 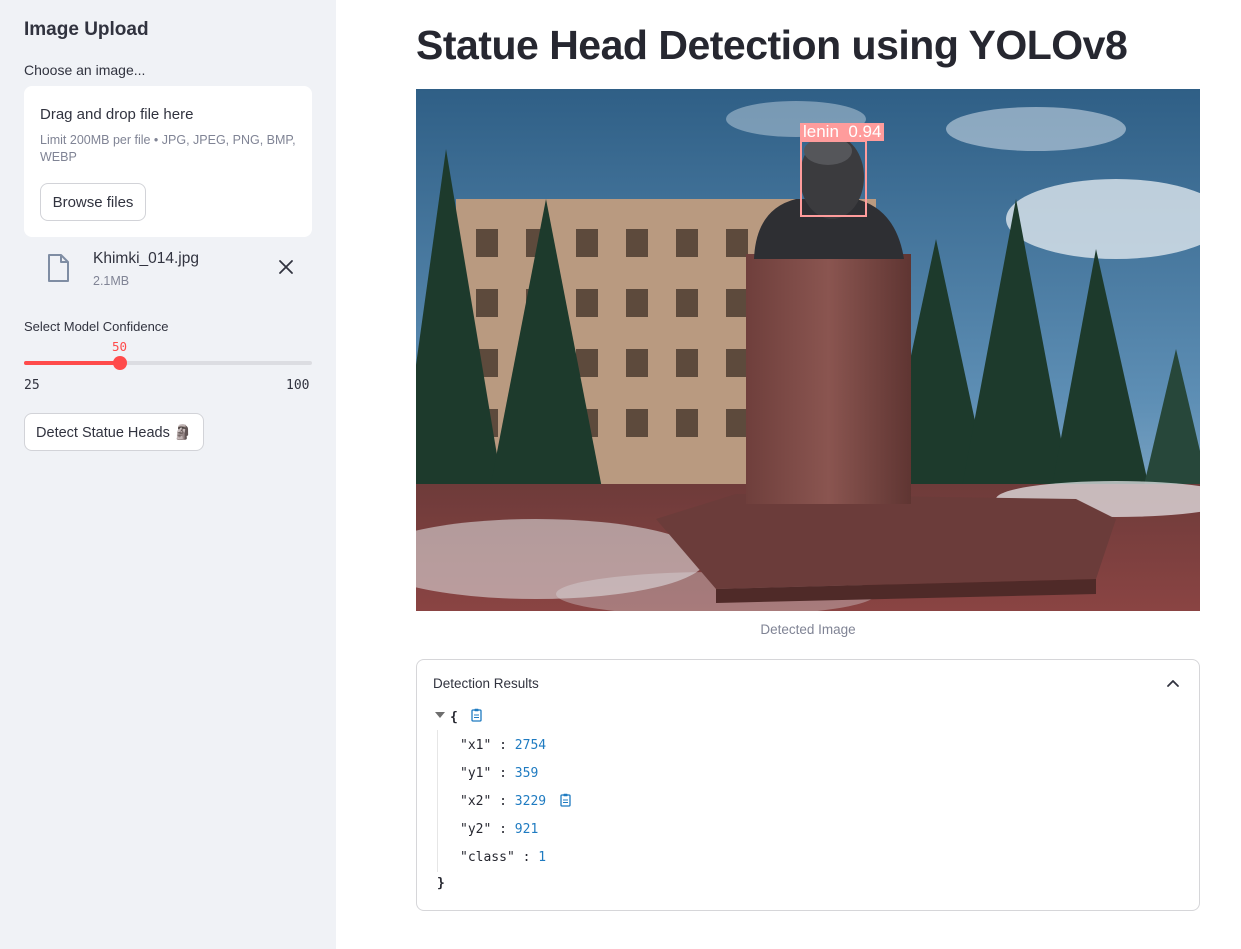 I want to click on browse-files-button: Browse files, so click(x=93, y=202).